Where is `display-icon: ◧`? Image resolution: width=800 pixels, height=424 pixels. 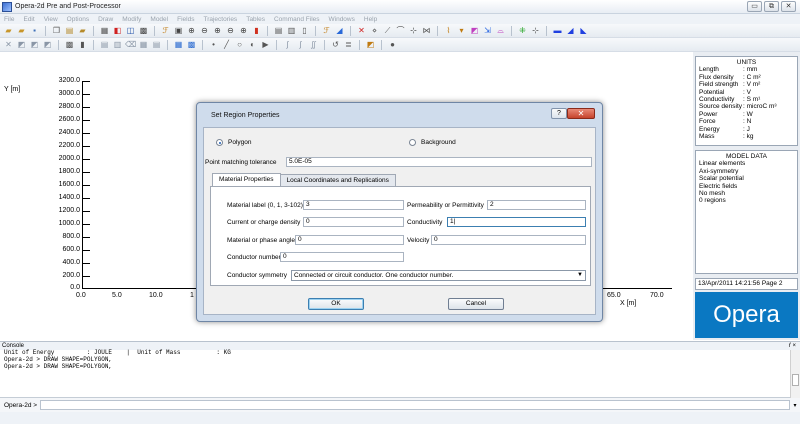
display-icon: ◧ is located at coordinates (117, 30).